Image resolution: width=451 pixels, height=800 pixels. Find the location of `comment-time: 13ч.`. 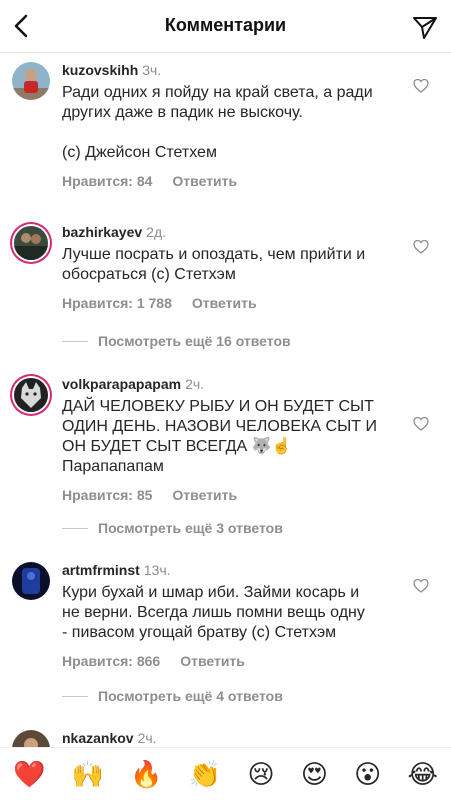

comment-time: 13ч. is located at coordinates (157, 570).